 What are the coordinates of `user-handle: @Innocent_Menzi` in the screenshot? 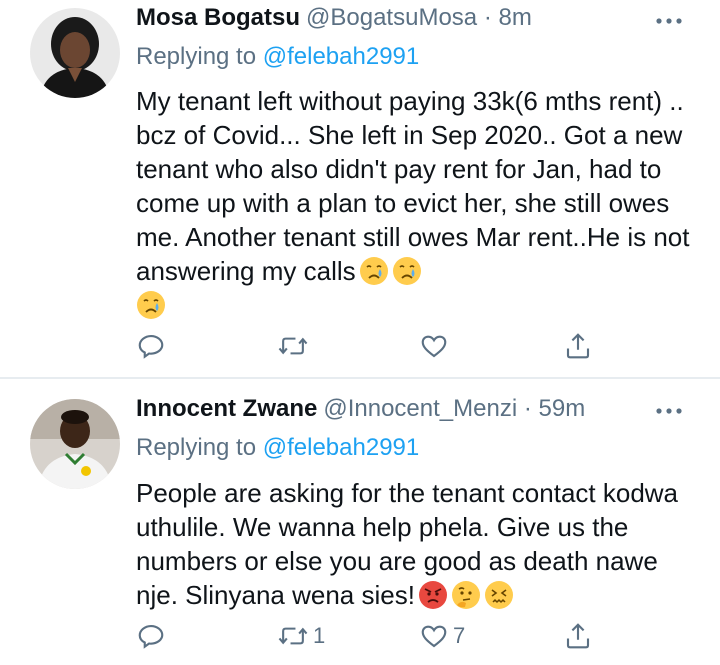 It's located at (420, 408).